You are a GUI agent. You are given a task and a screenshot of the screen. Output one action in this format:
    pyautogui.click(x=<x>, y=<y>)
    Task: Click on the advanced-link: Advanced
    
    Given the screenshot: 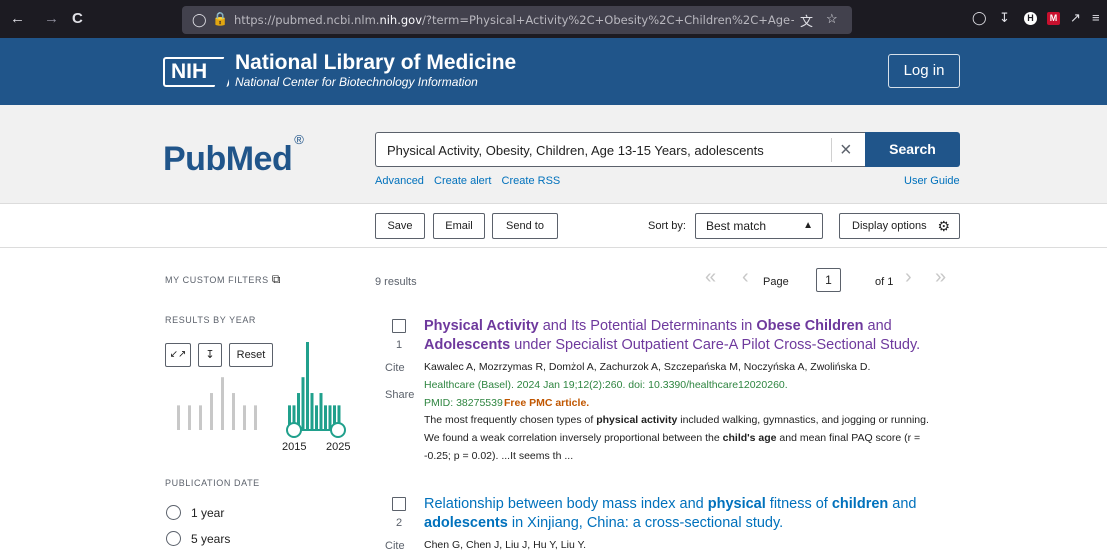 What is the action you would take?
    pyautogui.click(x=399, y=181)
    